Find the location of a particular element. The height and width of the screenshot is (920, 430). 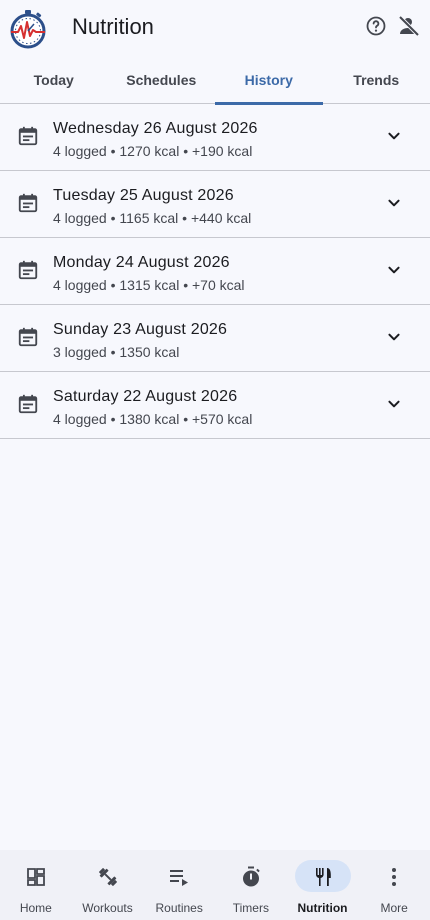

nav-label-nutrition: Nutrition is located at coordinates (322, 908).